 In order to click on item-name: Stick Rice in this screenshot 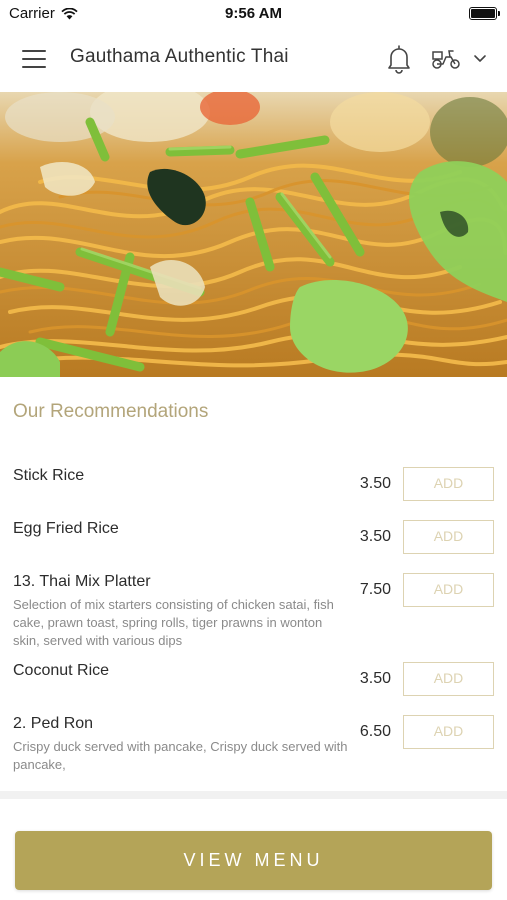, I will do `click(49, 475)`.